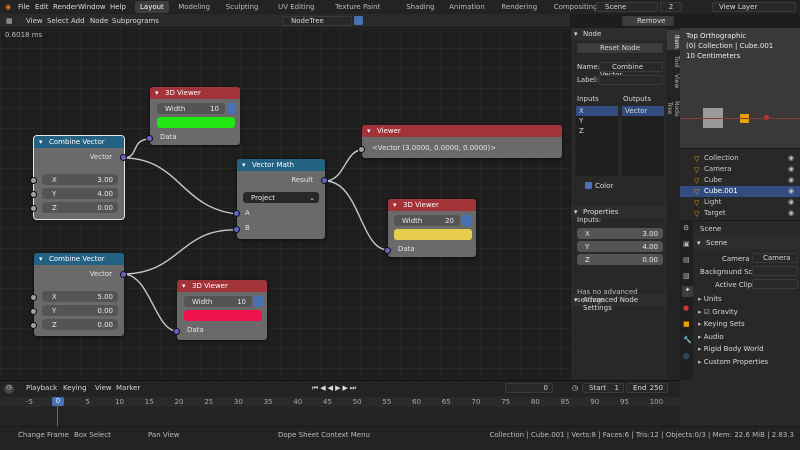  Describe the element at coordinates (711, 337) in the screenshot. I see `property-group-audio: ▸ Audio` at that location.